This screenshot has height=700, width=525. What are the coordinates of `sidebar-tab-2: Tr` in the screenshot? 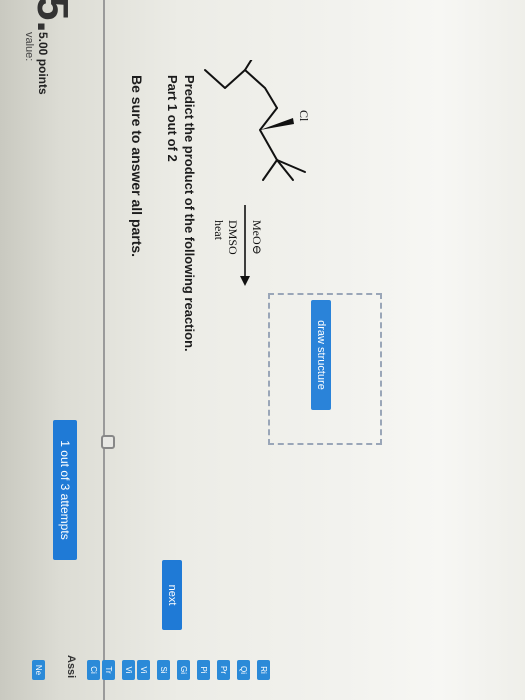 It's located at (108, 670).